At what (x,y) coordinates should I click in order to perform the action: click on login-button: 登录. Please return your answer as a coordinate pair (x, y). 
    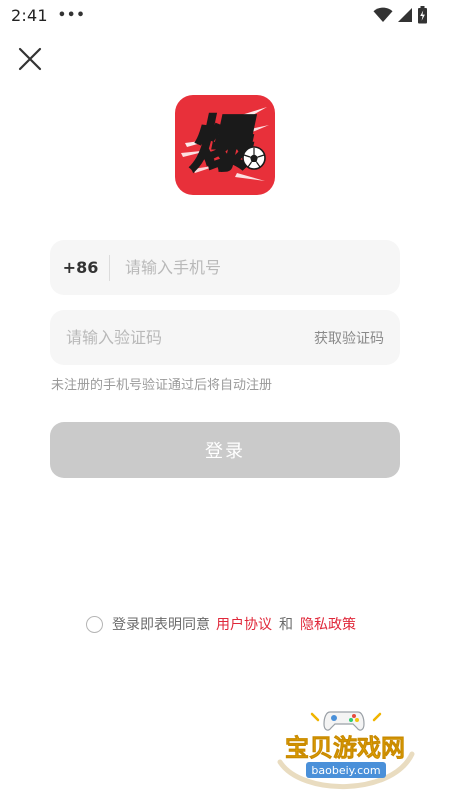
    Looking at the image, I should click on (225, 450).